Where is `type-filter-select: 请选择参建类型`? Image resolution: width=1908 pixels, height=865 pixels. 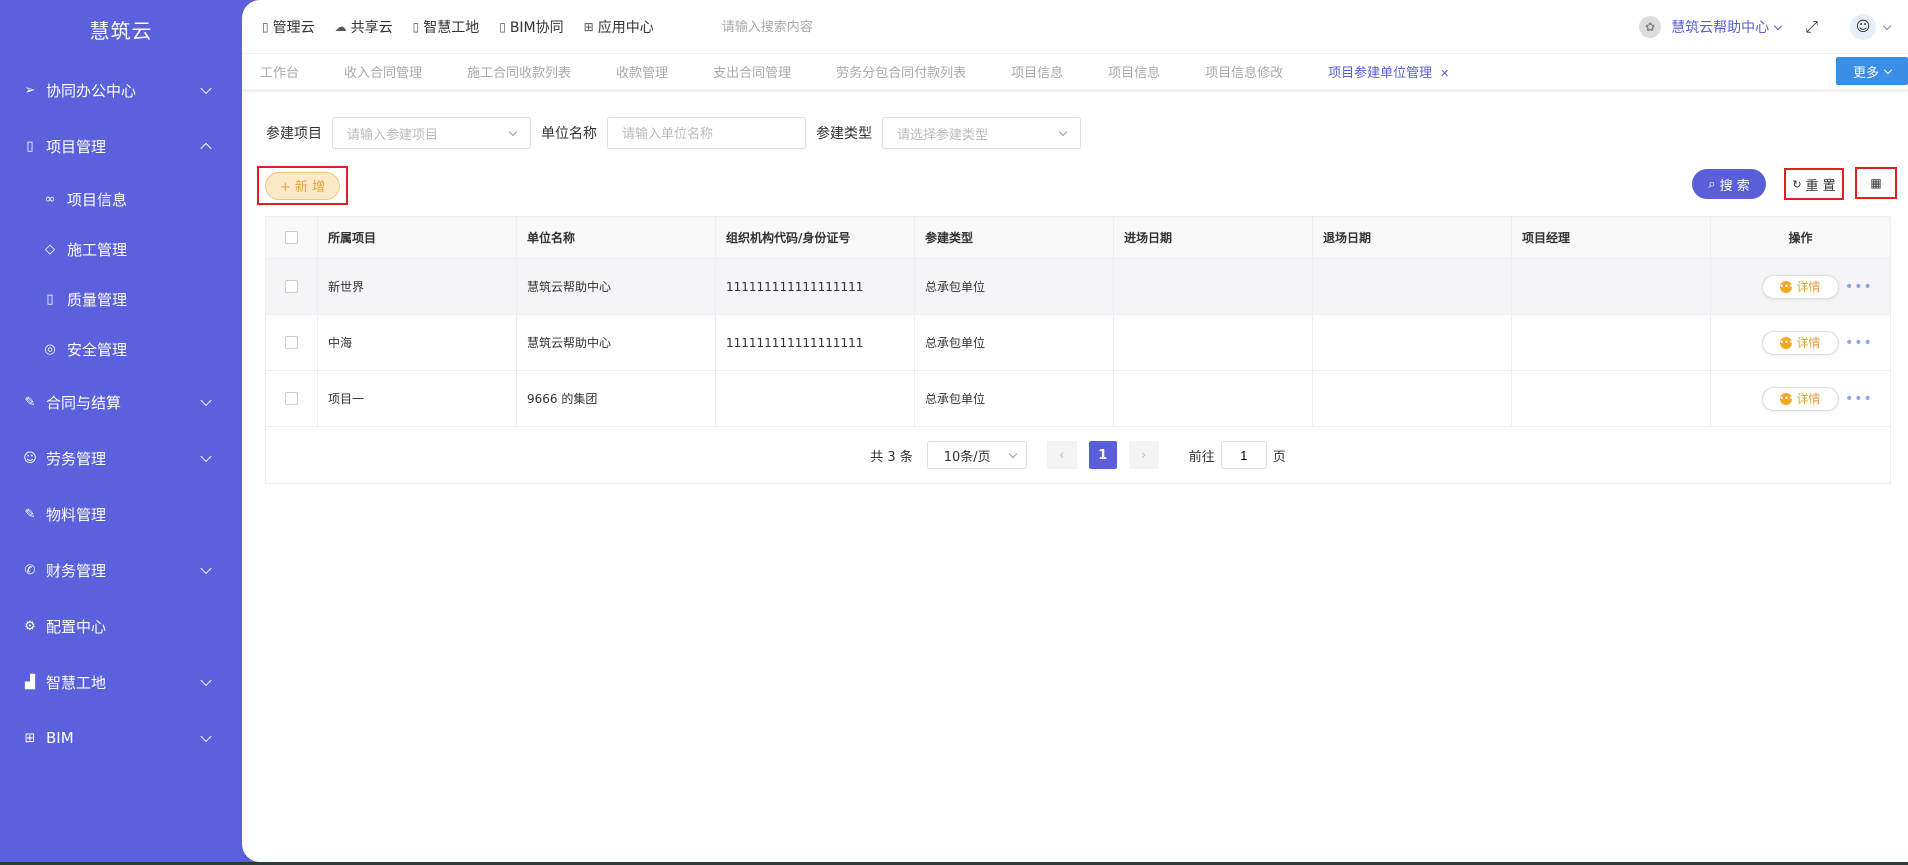 type-filter-select: 请选择参建类型 is located at coordinates (981, 133).